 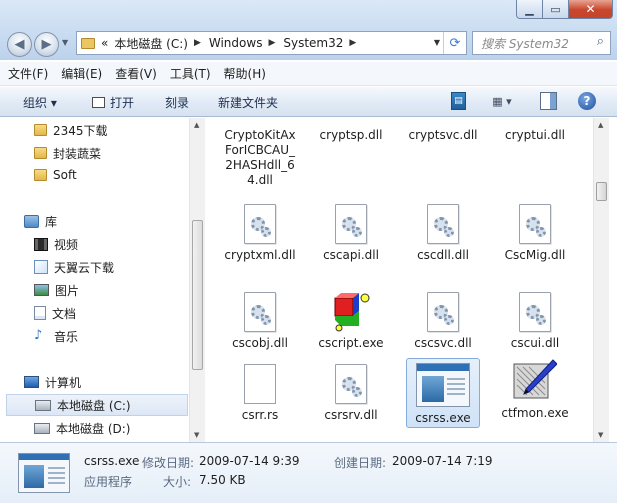 I want to click on menu-tools: 工具(T), so click(x=190, y=73).